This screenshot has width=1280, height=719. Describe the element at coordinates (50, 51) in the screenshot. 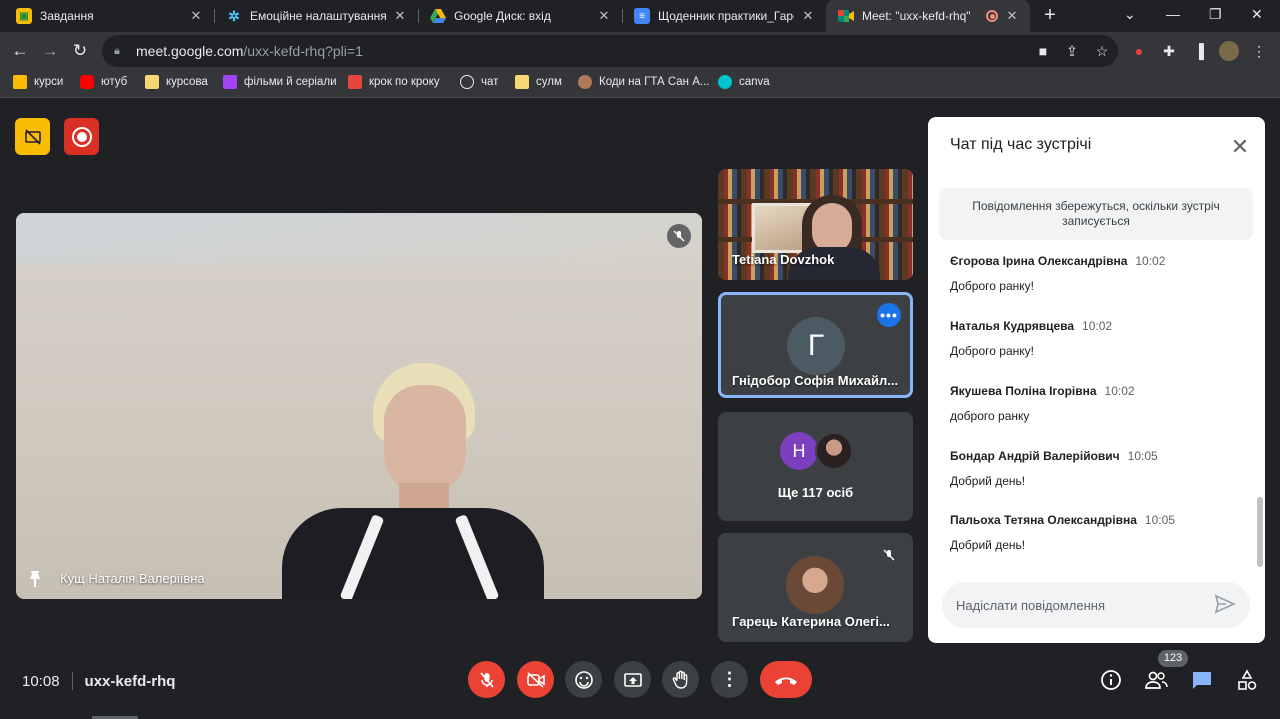

I see `forward-icon: →` at that location.